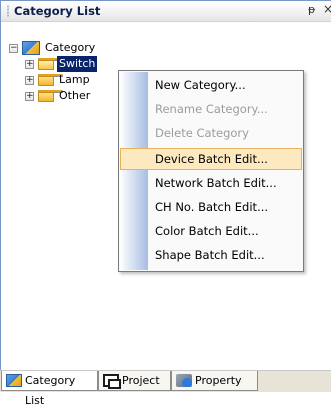 The height and width of the screenshot is (413, 331). What do you see at coordinates (112, 381) in the screenshot?
I see `project-icon` at bounding box center [112, 381].